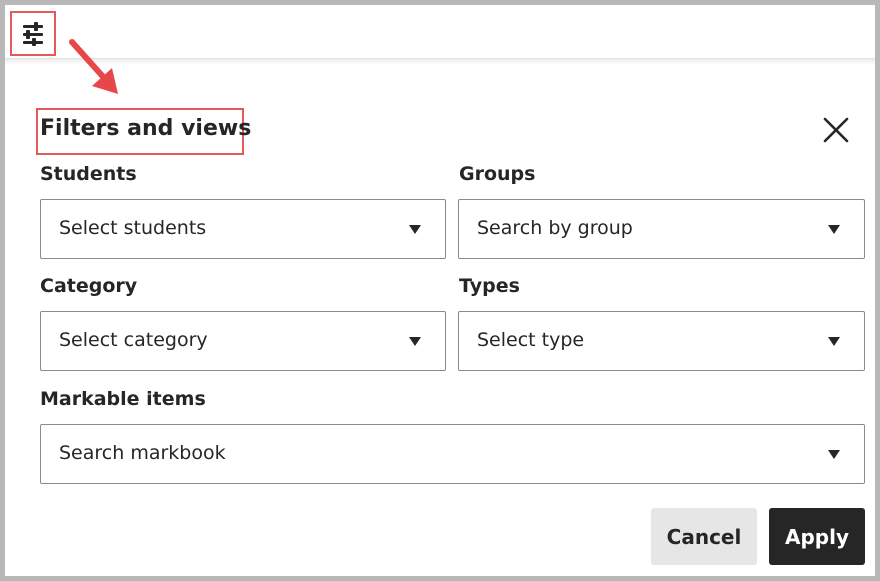 The image size is (880, 581). I want to click on category-select: Select category, so click(243, 341).